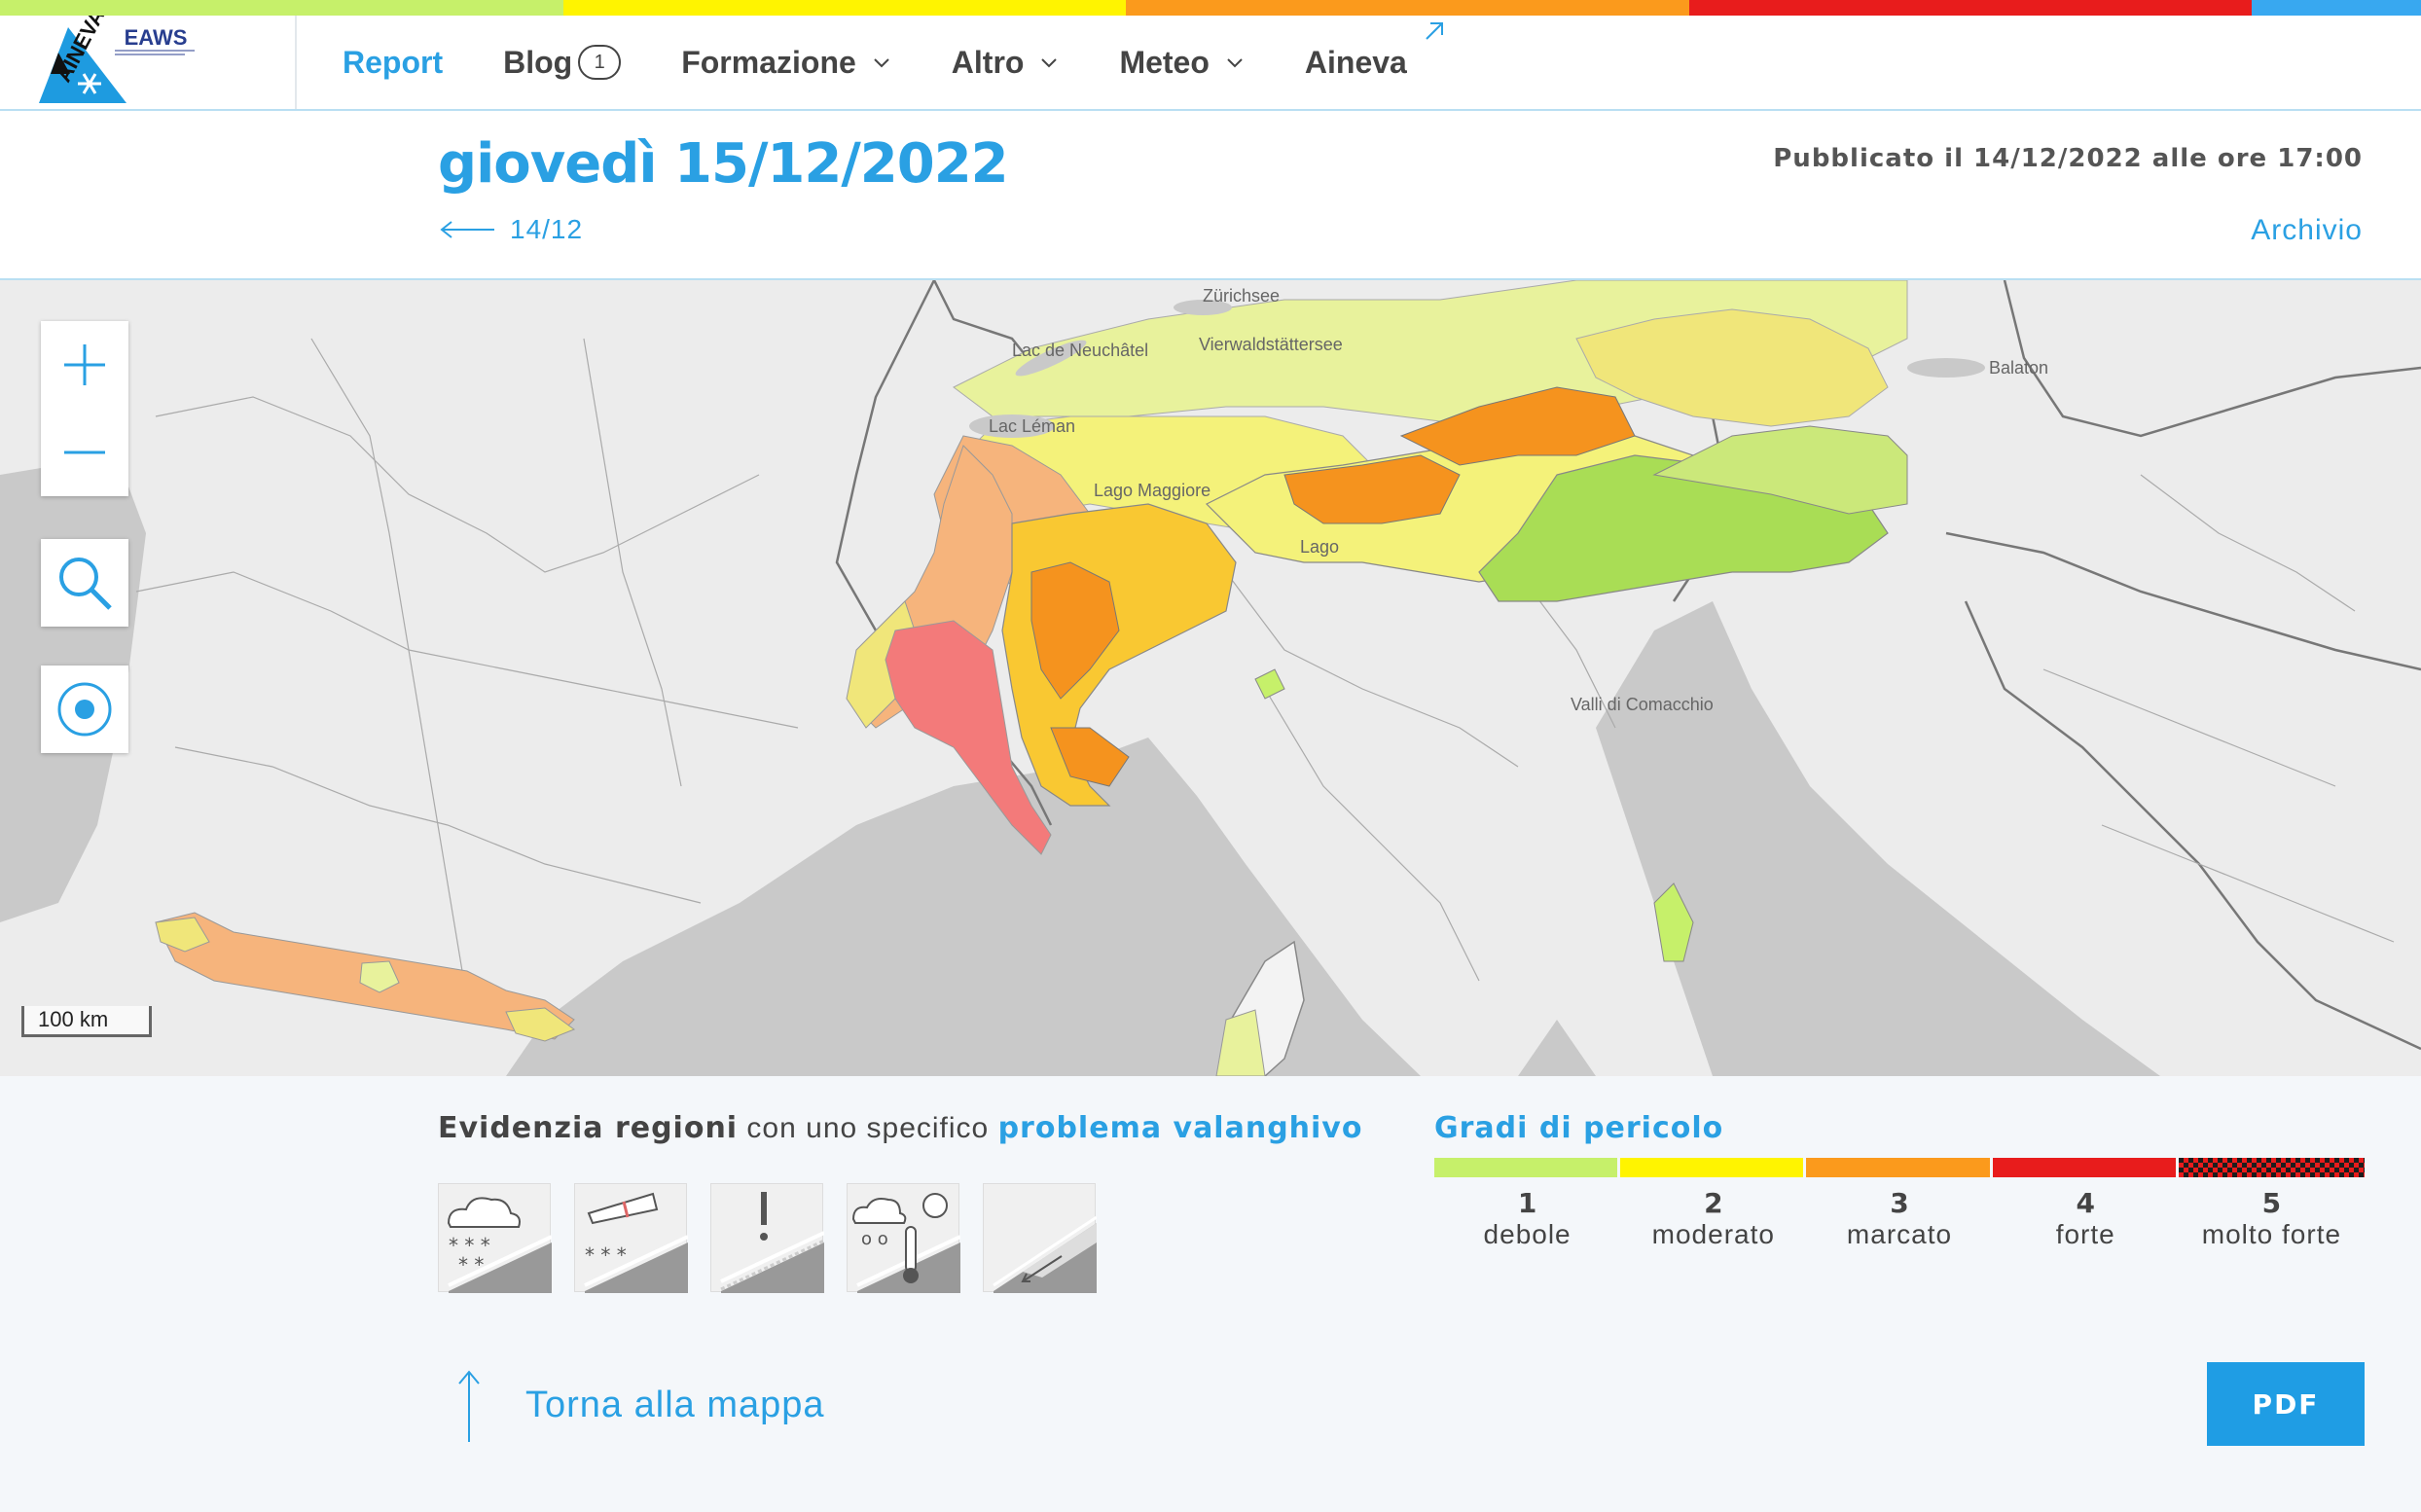 Image resolution: width=2421 pixels, height=1512 pixels. What do you see at coordinates (675, 1404) in the screenshot?
I see `back-to-map-label: Torna alla mappa` at bounding box center [675, 1404].